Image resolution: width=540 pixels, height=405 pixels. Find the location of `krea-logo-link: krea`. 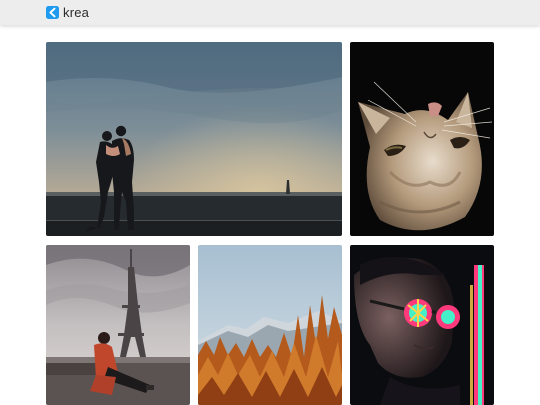

krea-logo-link: krea is located at coordinates (67, 12).